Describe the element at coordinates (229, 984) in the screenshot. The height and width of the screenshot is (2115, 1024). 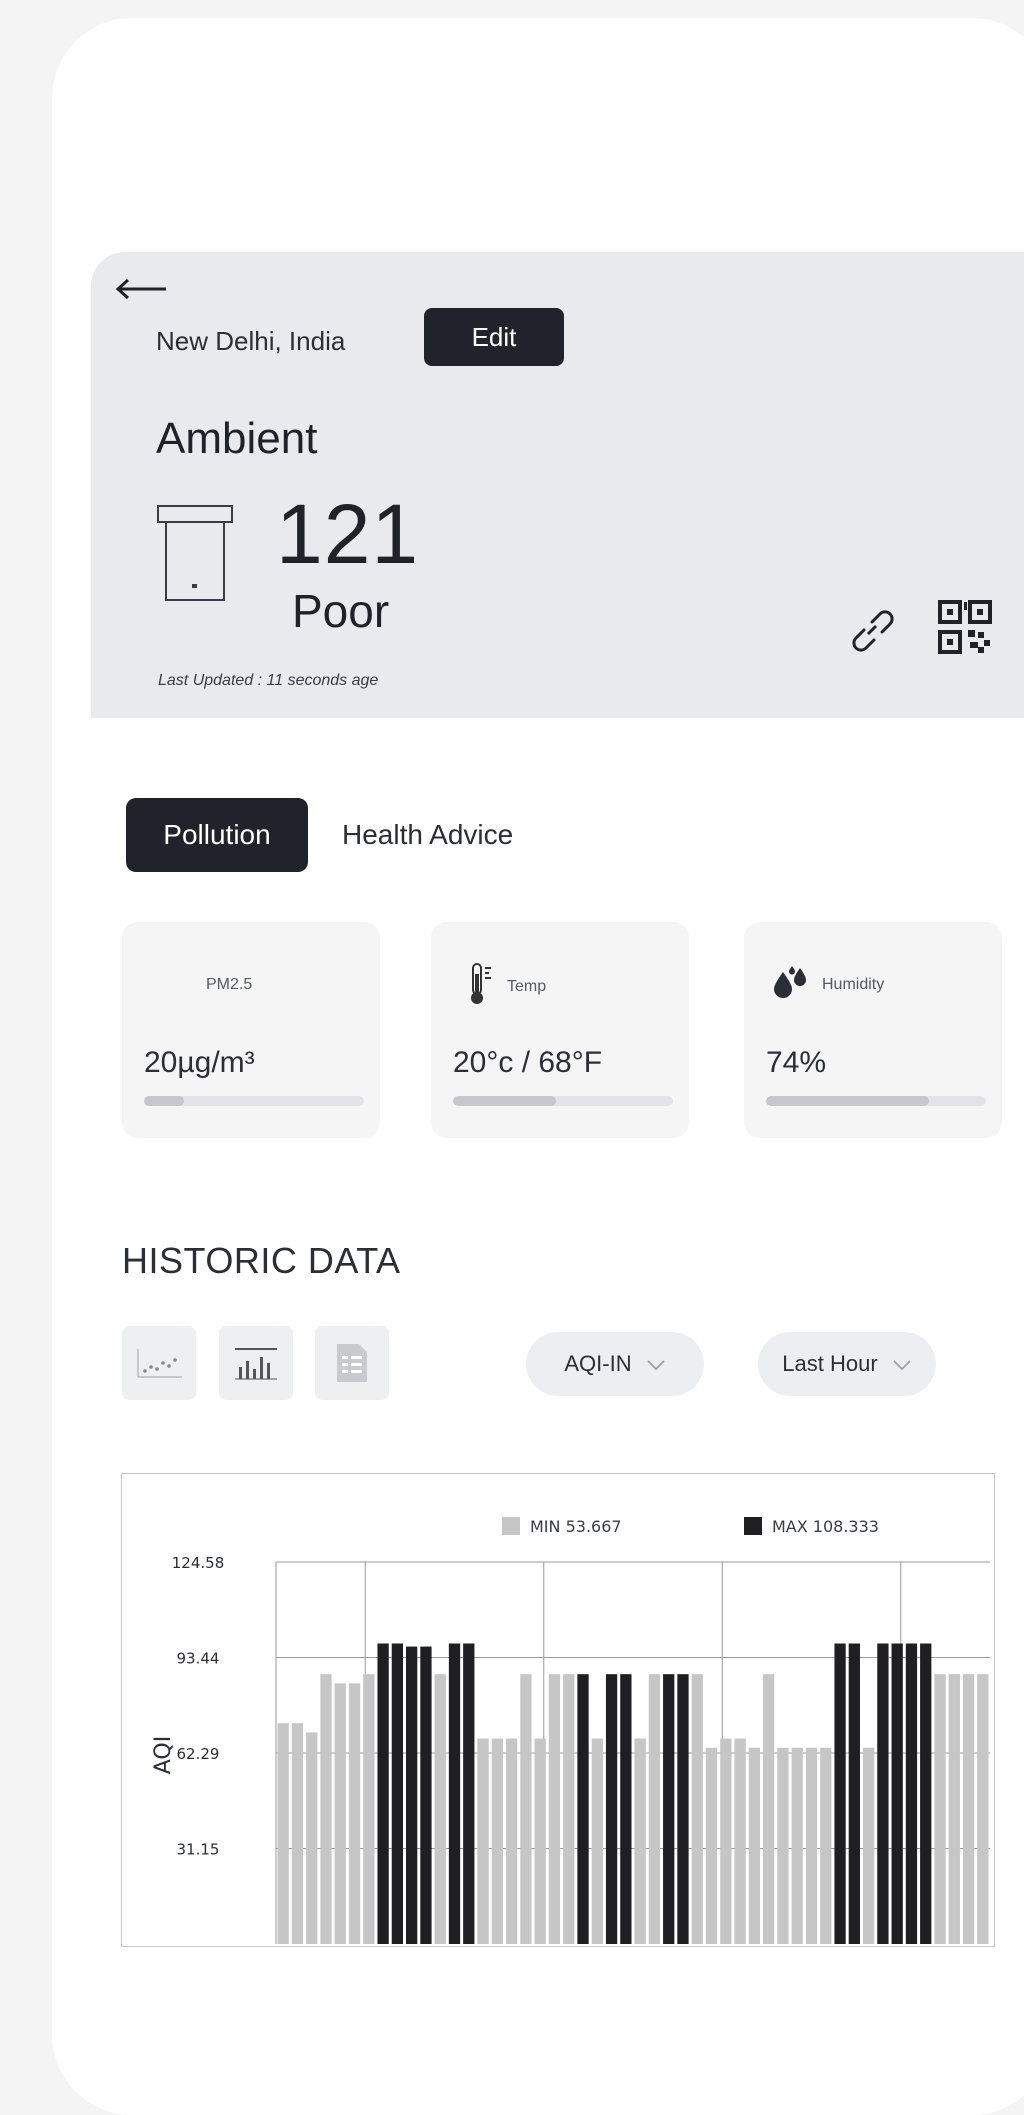
I see `metric-label: PM2.5` at that location.